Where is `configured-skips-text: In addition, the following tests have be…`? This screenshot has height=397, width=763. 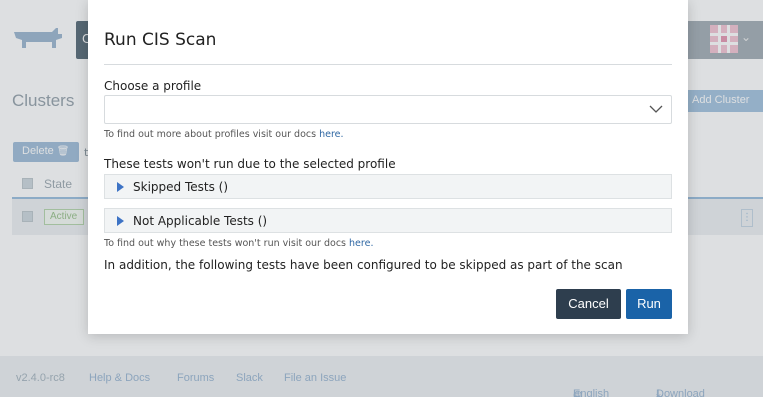 configured-skips-text: In addition, the following tests have be… is located at coordinates (363, 265).